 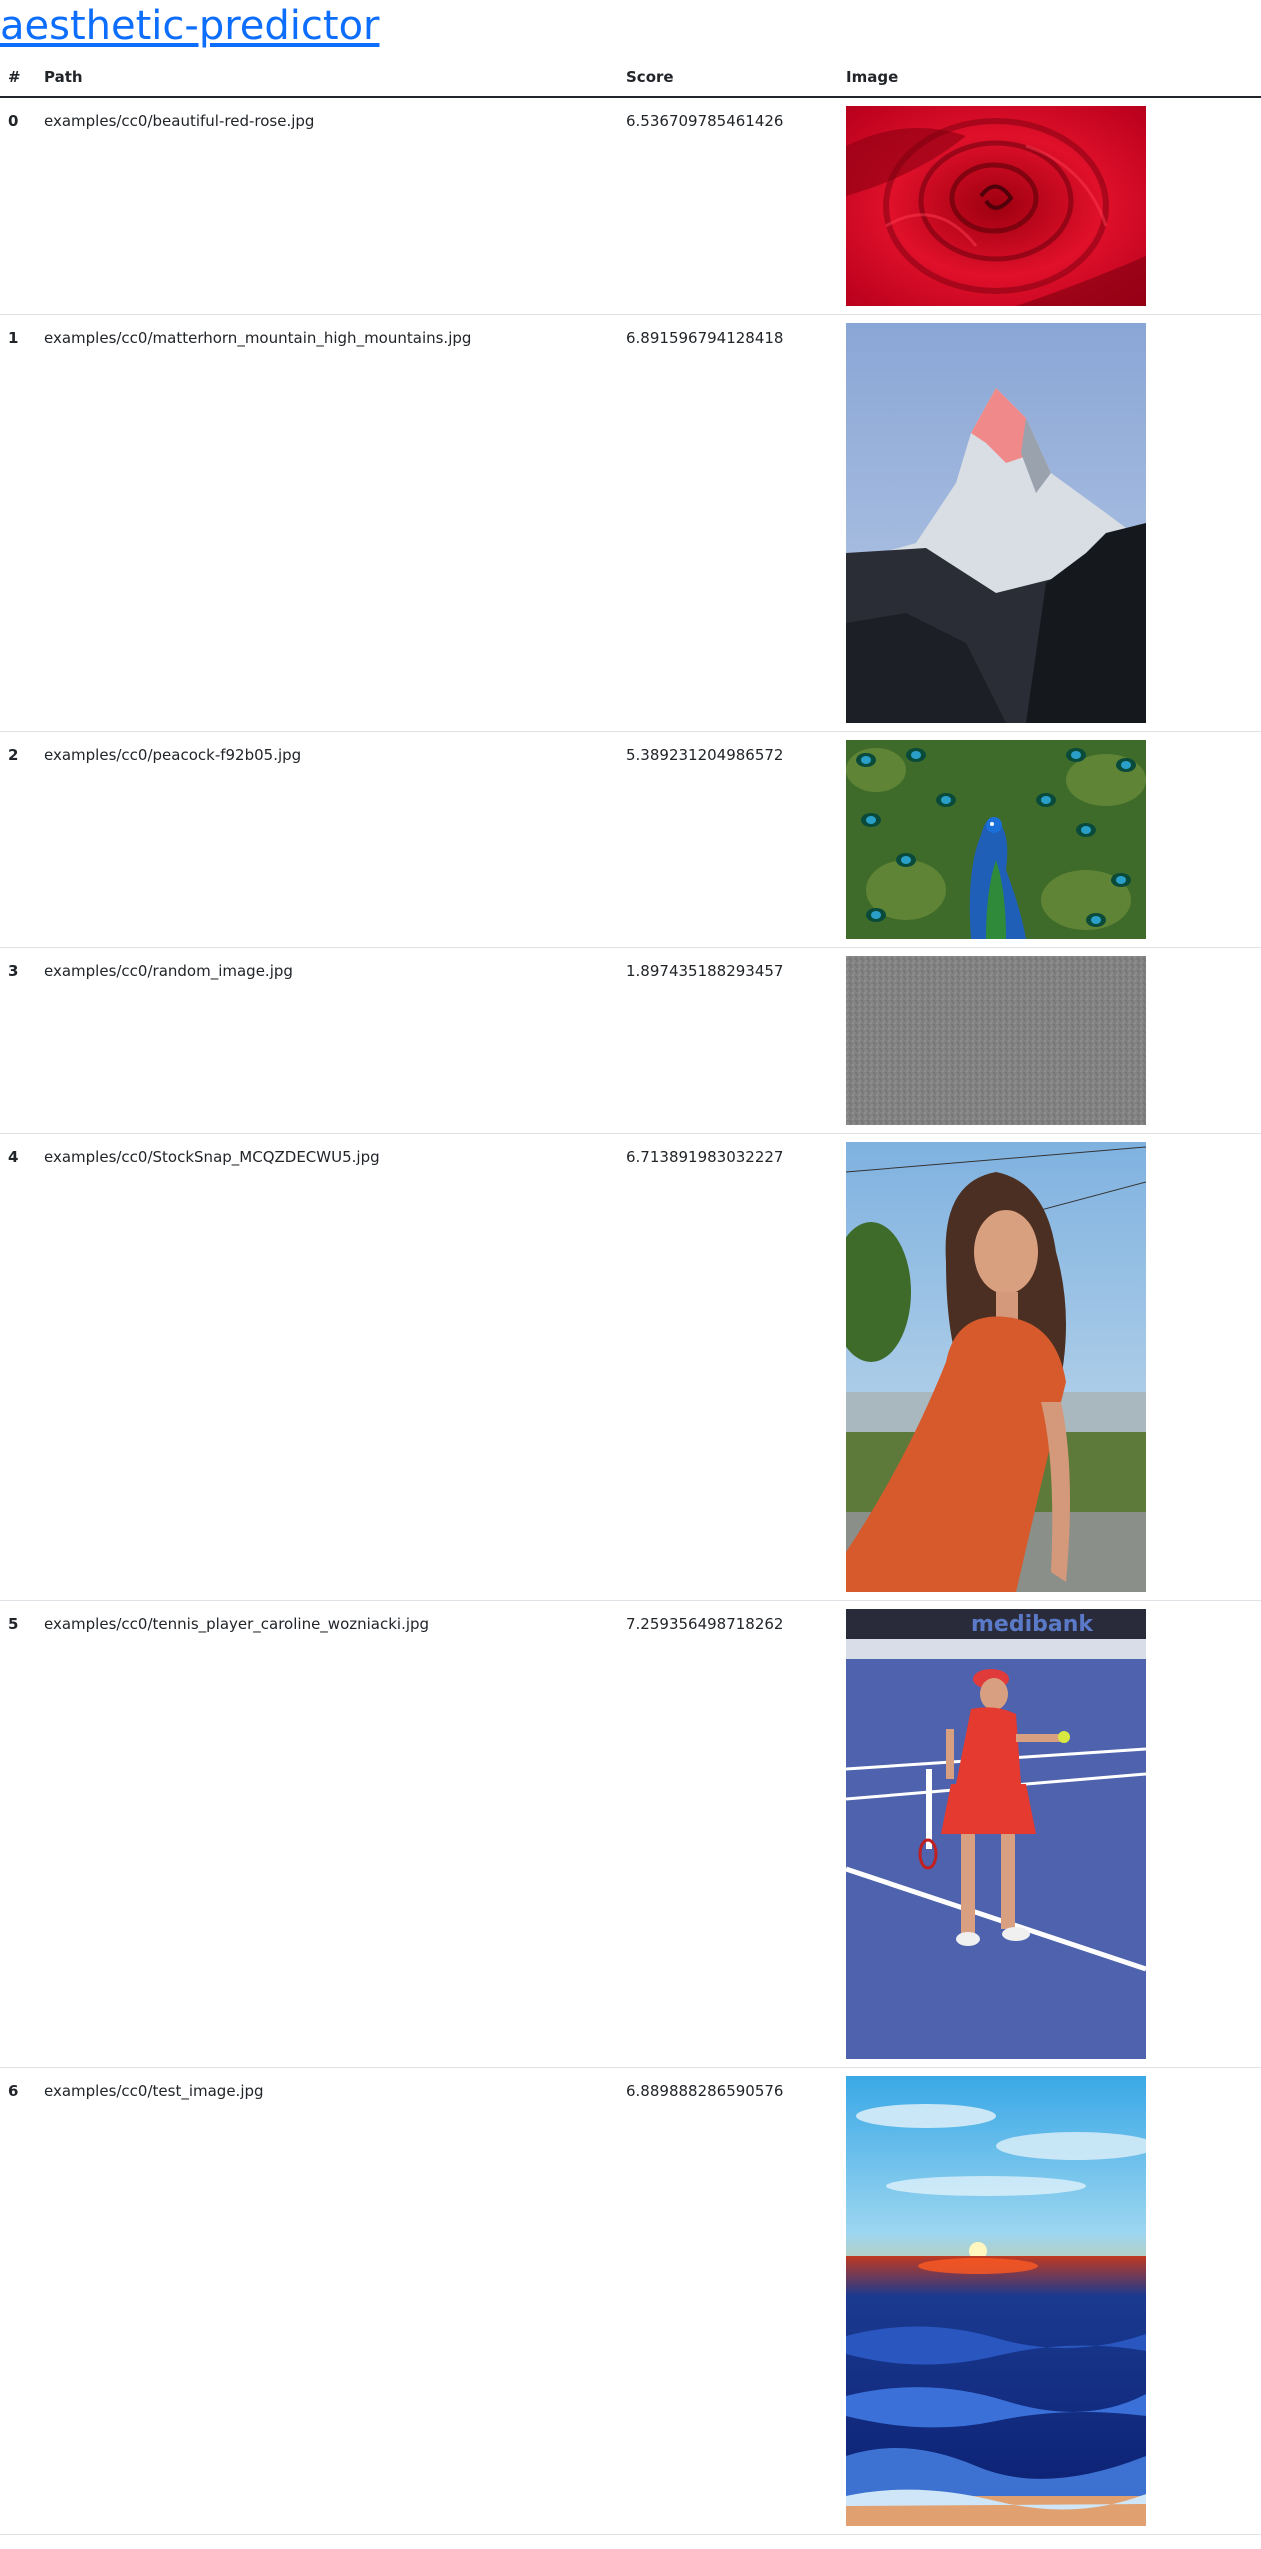 I want to click on header-image: Image, so click(x=1049, y=78).